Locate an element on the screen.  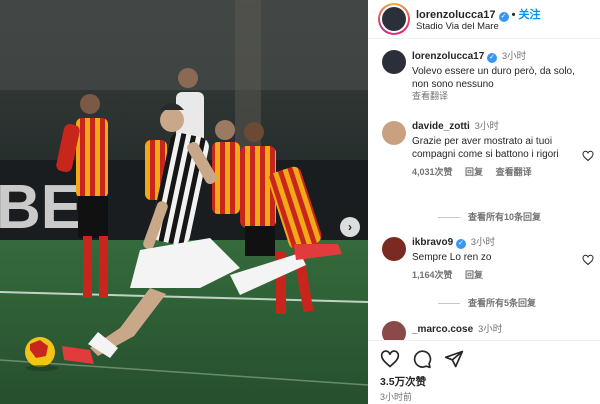
post-actions: 3.5万次赞 3小时前 is located at coordinates (484, 372).